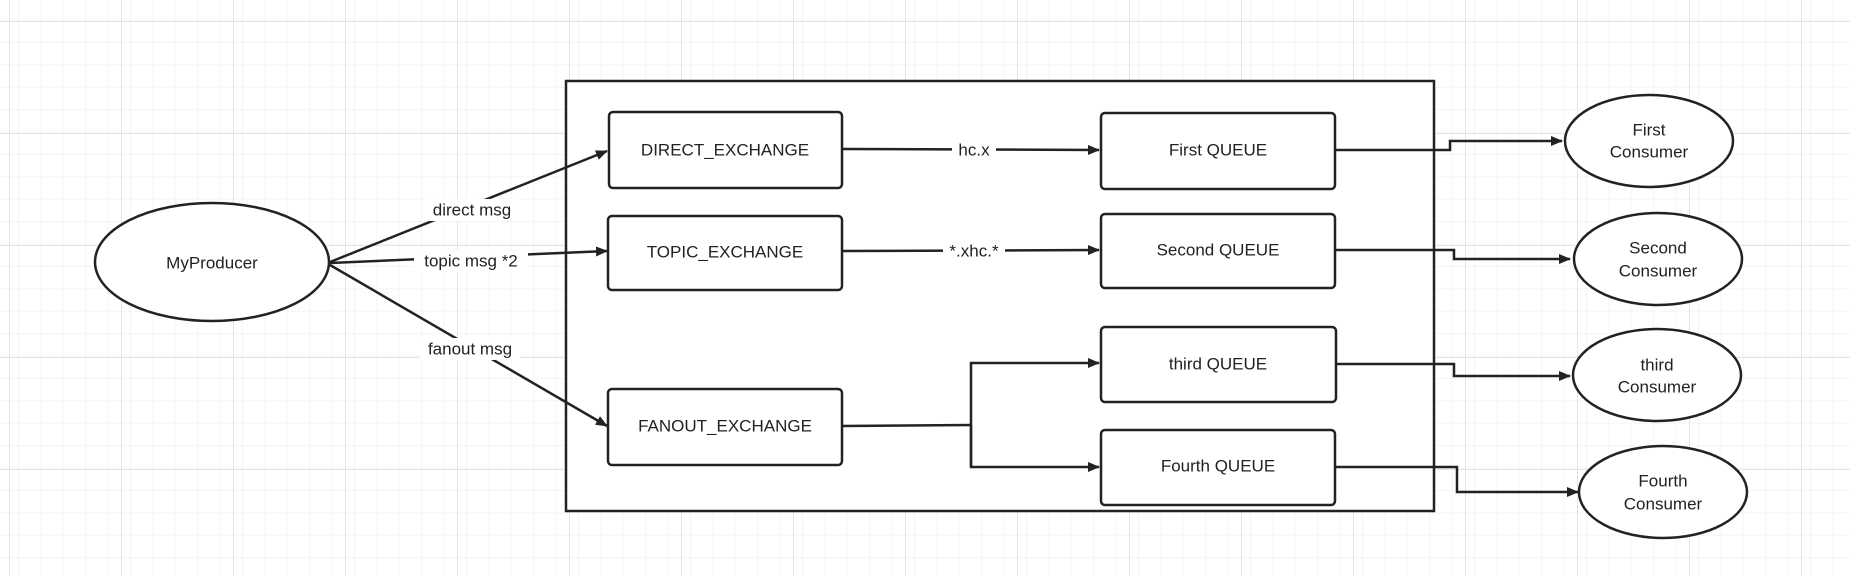 The image size is (1850, 576). What do you see at coordinates (974, 149) in the screenshot?
I see `binding-label-hc-x: hc.x` at bounding box center [974, 149].